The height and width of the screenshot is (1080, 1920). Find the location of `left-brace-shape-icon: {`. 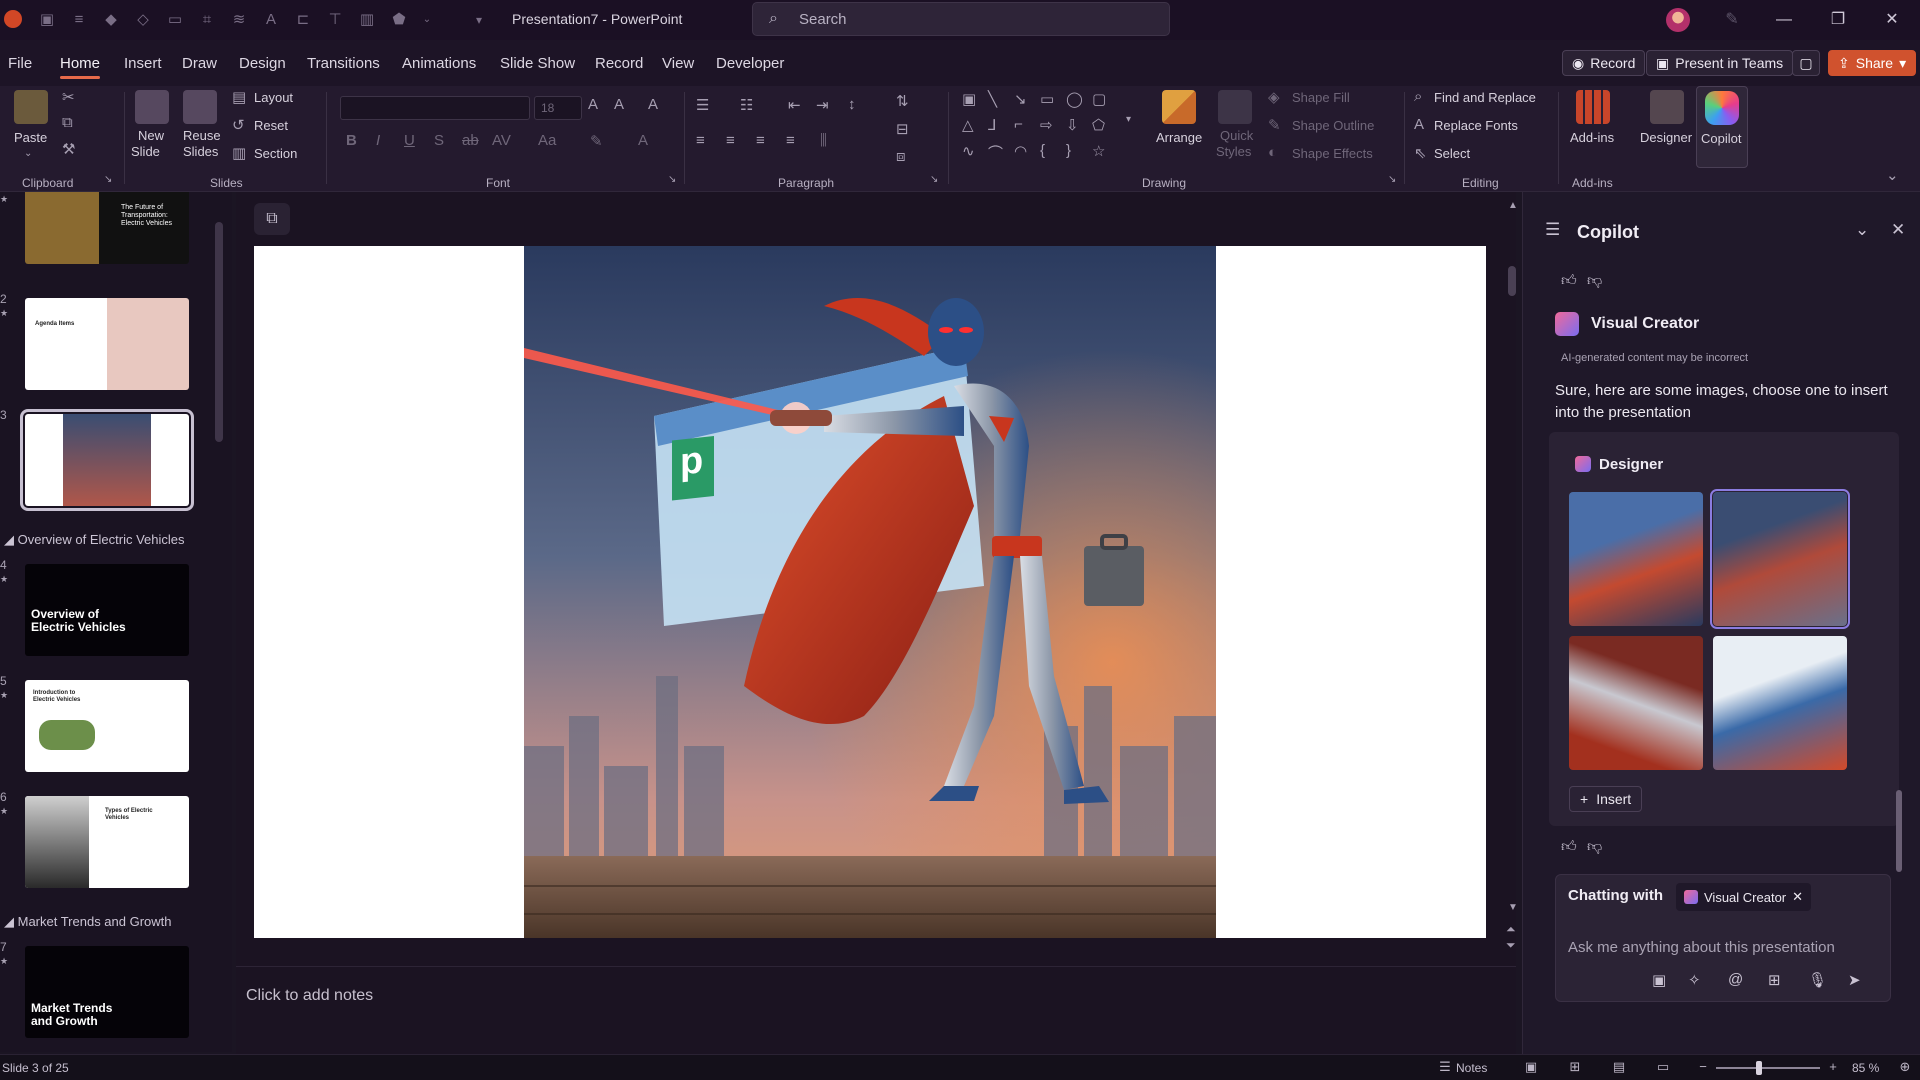

left-brace-shape-icon: { is located at coordinates (1042, 150).